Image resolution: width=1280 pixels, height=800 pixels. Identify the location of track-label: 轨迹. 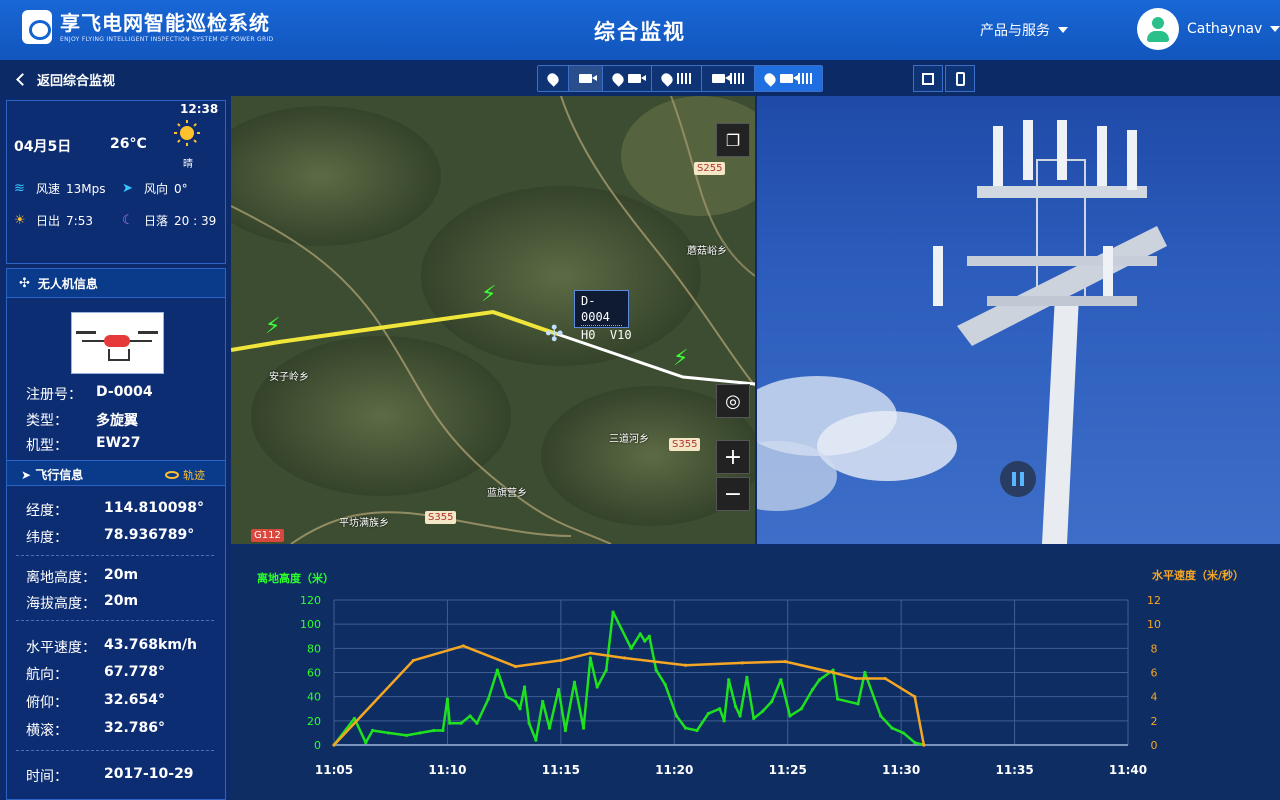
(194, 475).